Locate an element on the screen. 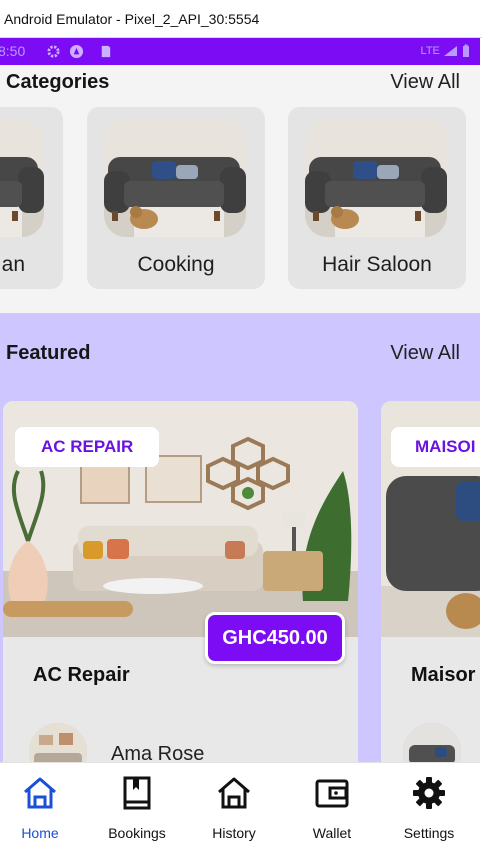  history-home-icon is located at coordinates (234, 793).